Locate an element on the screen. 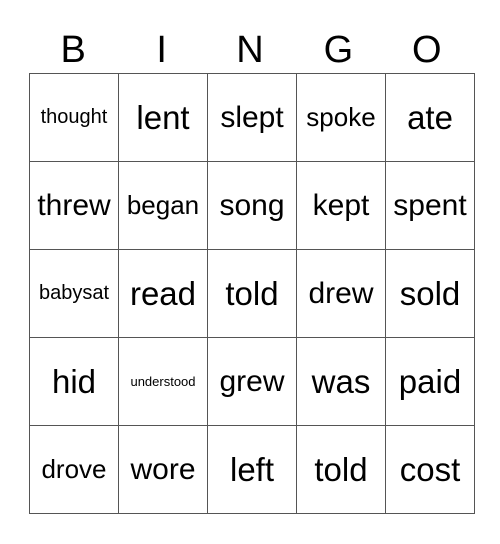 This screenshot has height=544, width=500. bingo-cell: understood is located at coordinates (163, 381).